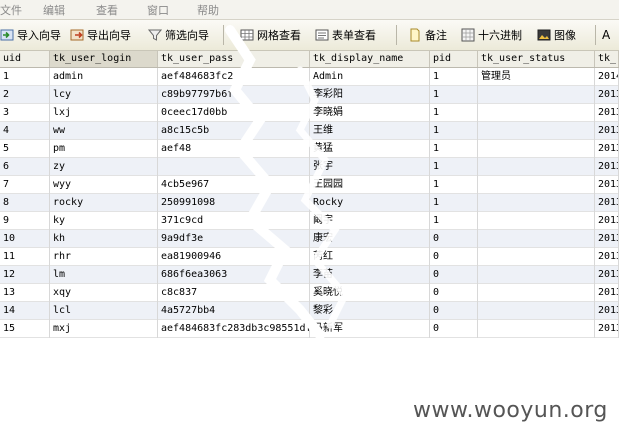  Describe the element at coordinates (234, 239) in the screenshot. I see `cell-pass: 9a9df3e` at that location.